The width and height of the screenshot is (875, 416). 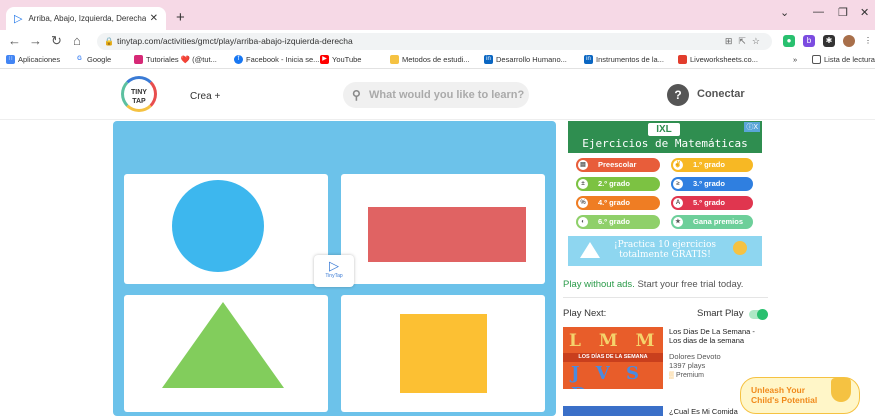 I want to click on badge-label: TinyTap, so click(x=334, y=276).